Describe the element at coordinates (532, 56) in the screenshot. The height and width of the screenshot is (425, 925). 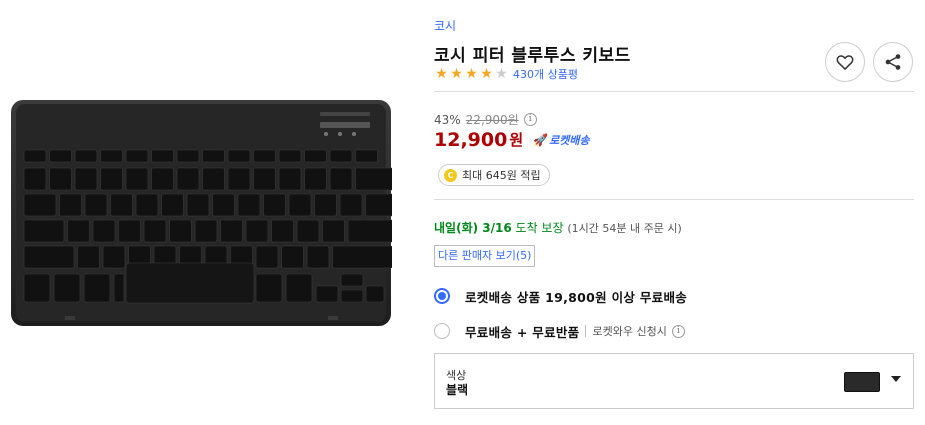
I see `product-title: 코시 피터 블루투스 키보드` at that location.